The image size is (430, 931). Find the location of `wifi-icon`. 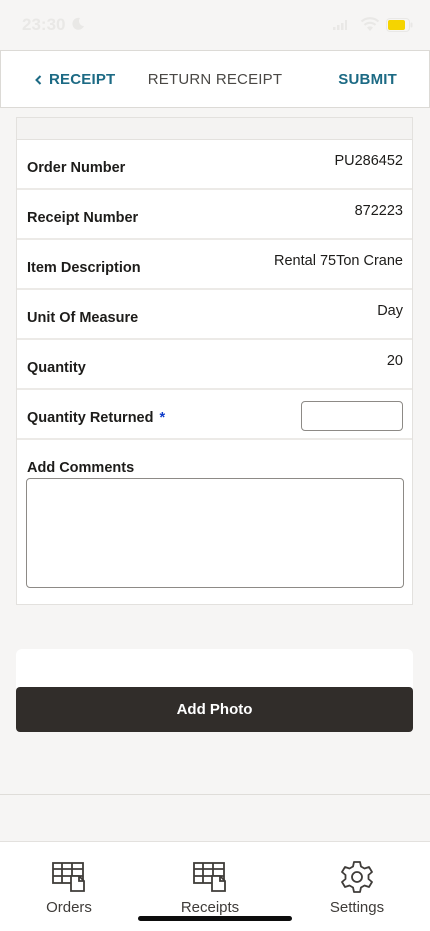

wifi-icon is located at coordinates (370, 24).